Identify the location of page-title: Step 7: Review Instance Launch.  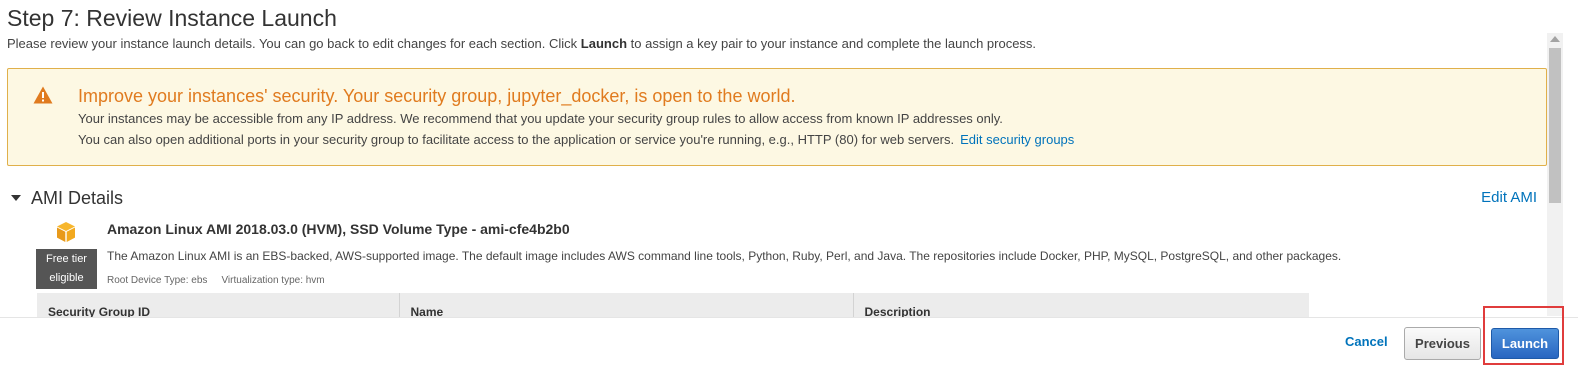
(172, 18).